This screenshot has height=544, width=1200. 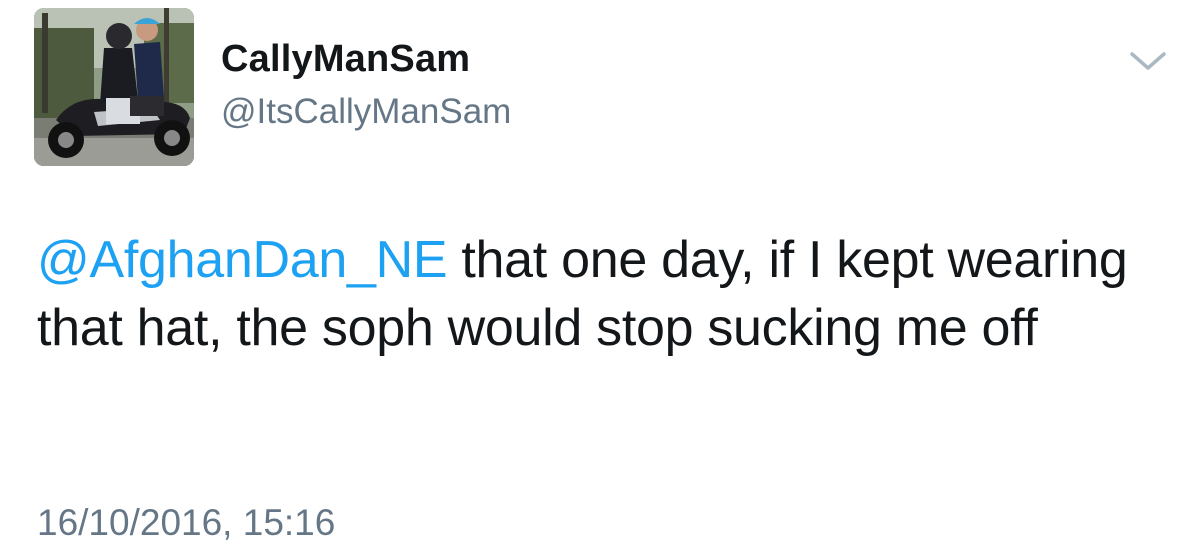 What do you see at coordinates (366, 112) in the screenshot?
I see `user-handle: @ItsCallyManSam` at bounding box center [366, 112].